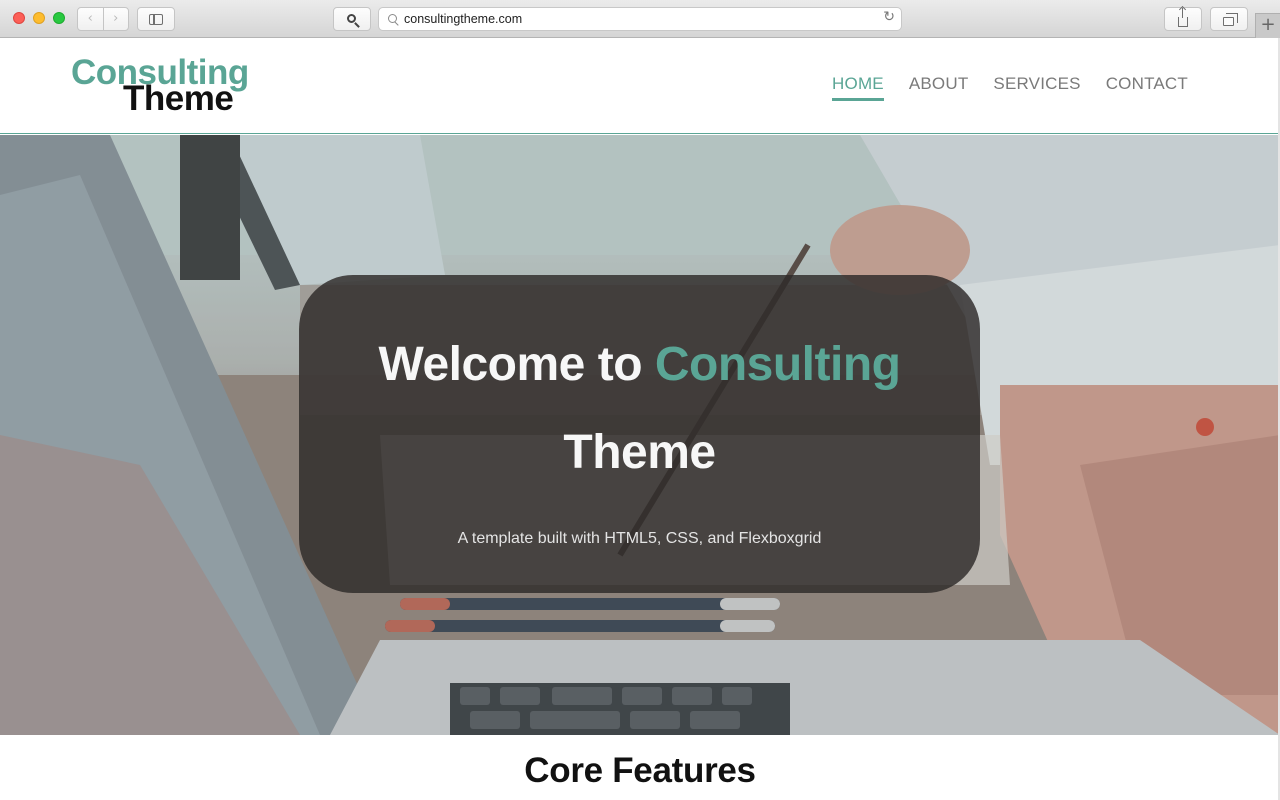  I want to click on share-button, so click(1183, 19).